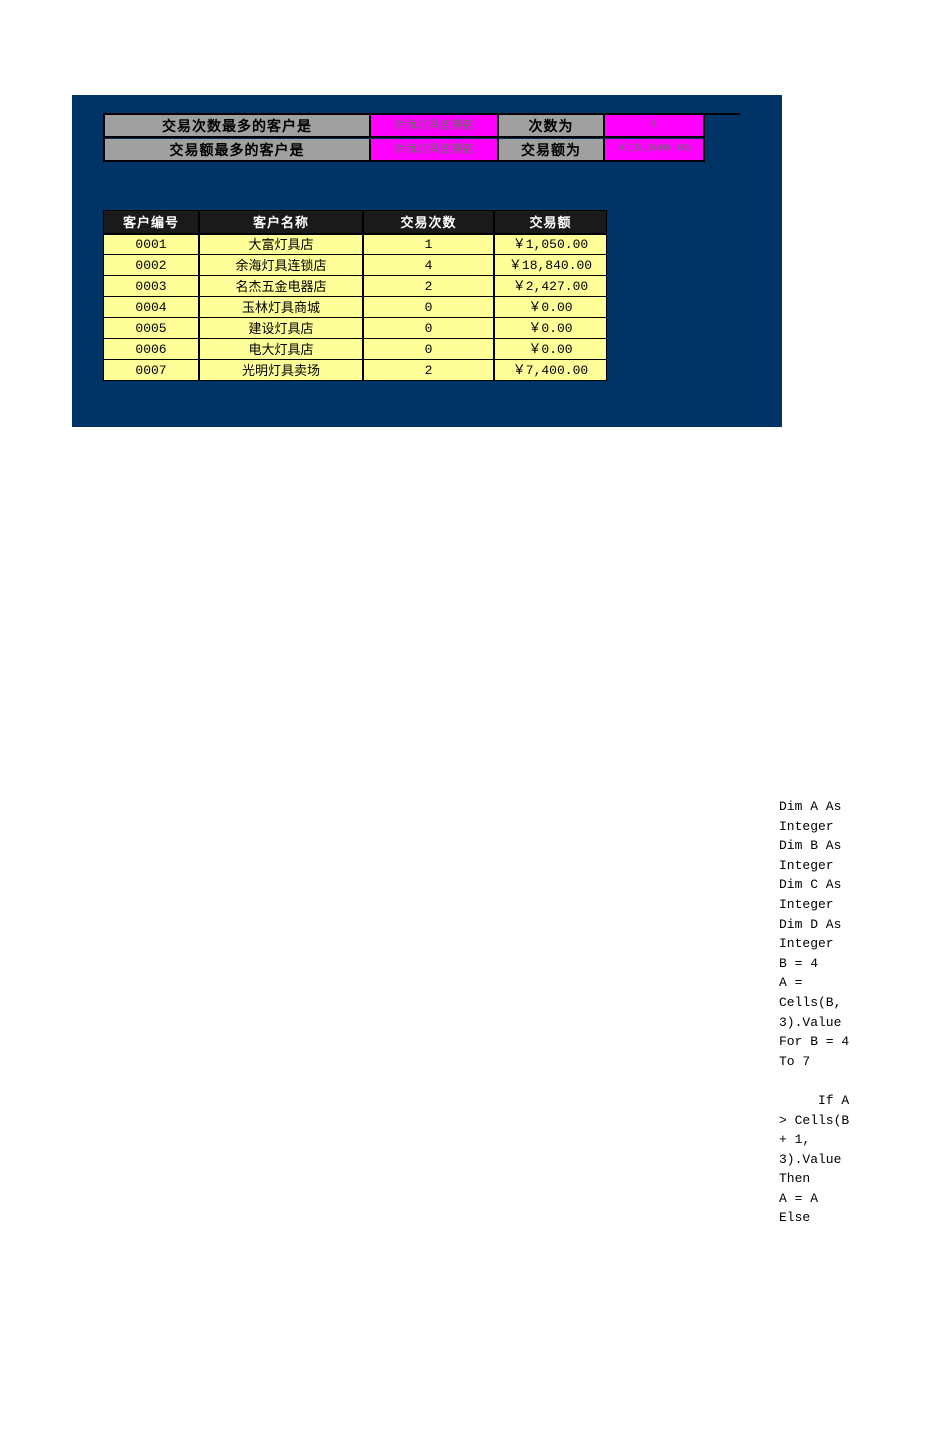 The width and height of the screenshot is (925, 1456). What do you see at coordinates (428, 265) in the screenshot?
I see `cell-transaction-count: 4` at bounding box center [428, 265].